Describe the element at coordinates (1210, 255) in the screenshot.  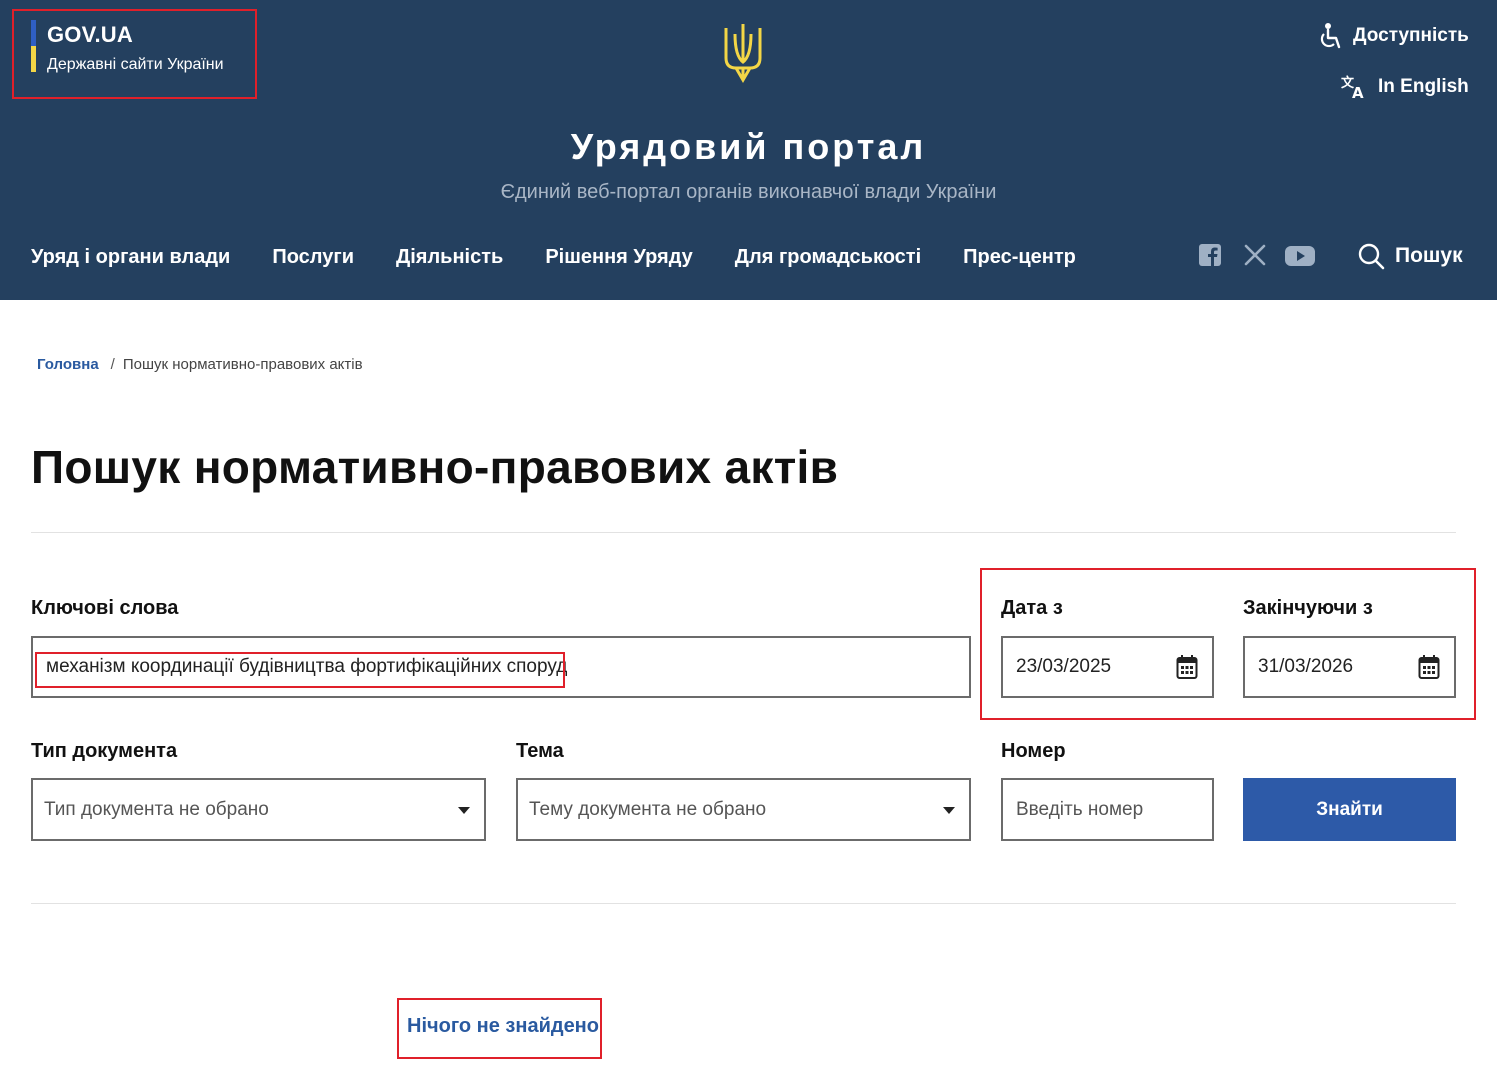
I see `facebook-icon` at that location.